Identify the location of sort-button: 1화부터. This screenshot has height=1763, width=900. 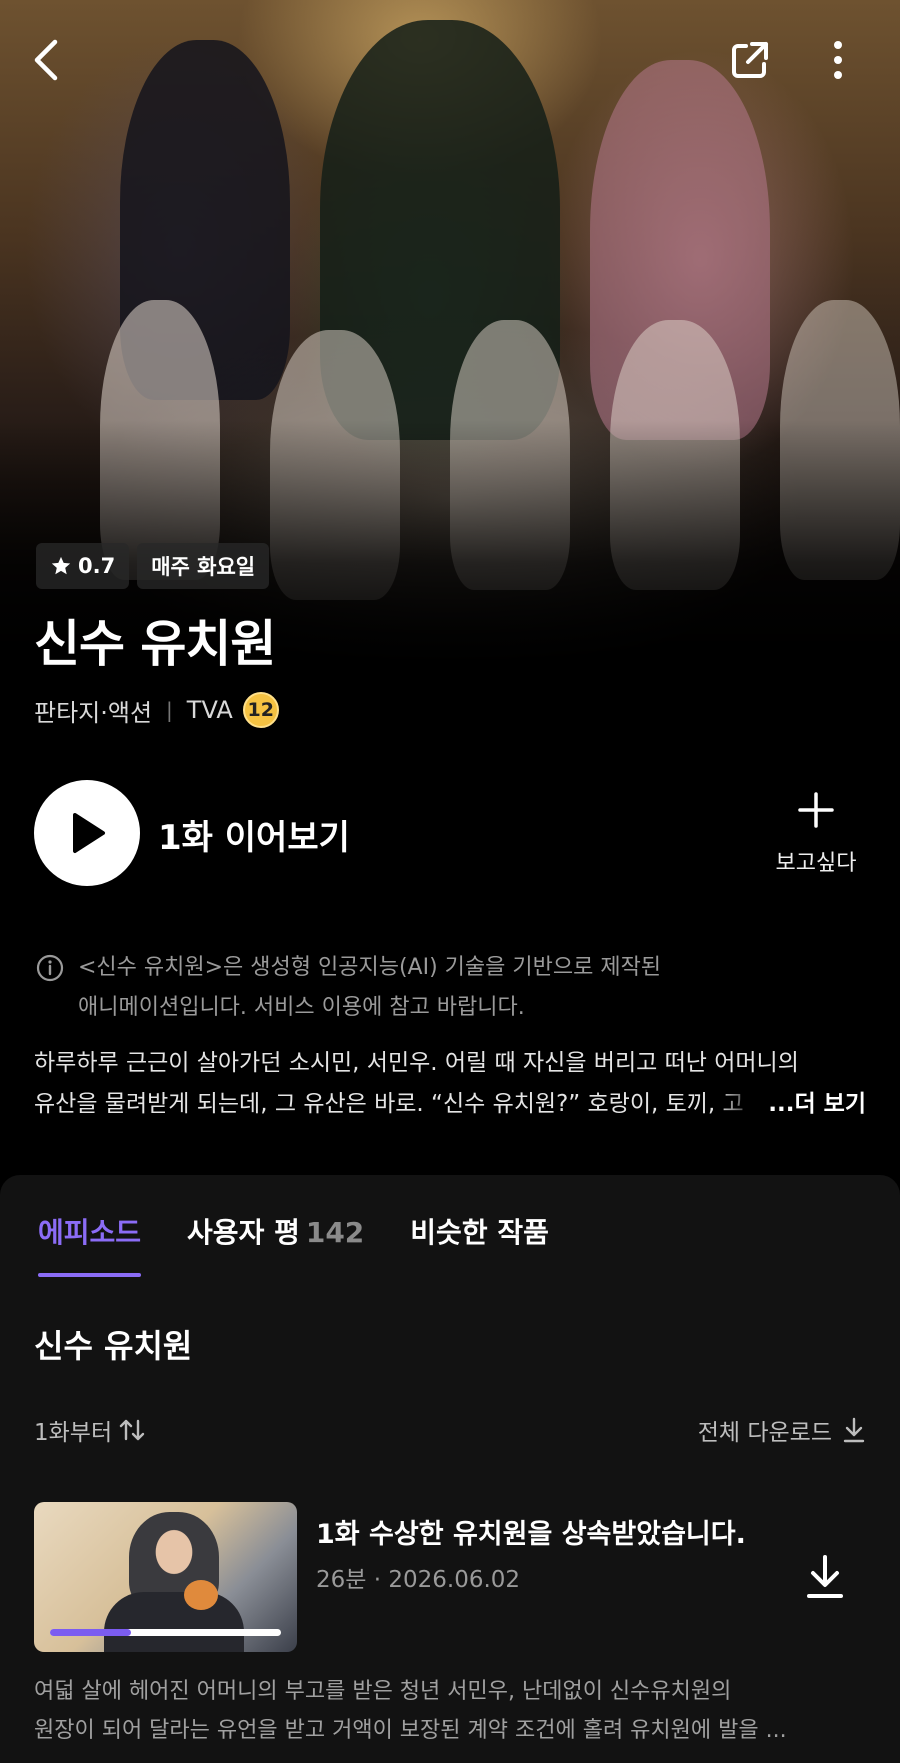
(90, 1430).